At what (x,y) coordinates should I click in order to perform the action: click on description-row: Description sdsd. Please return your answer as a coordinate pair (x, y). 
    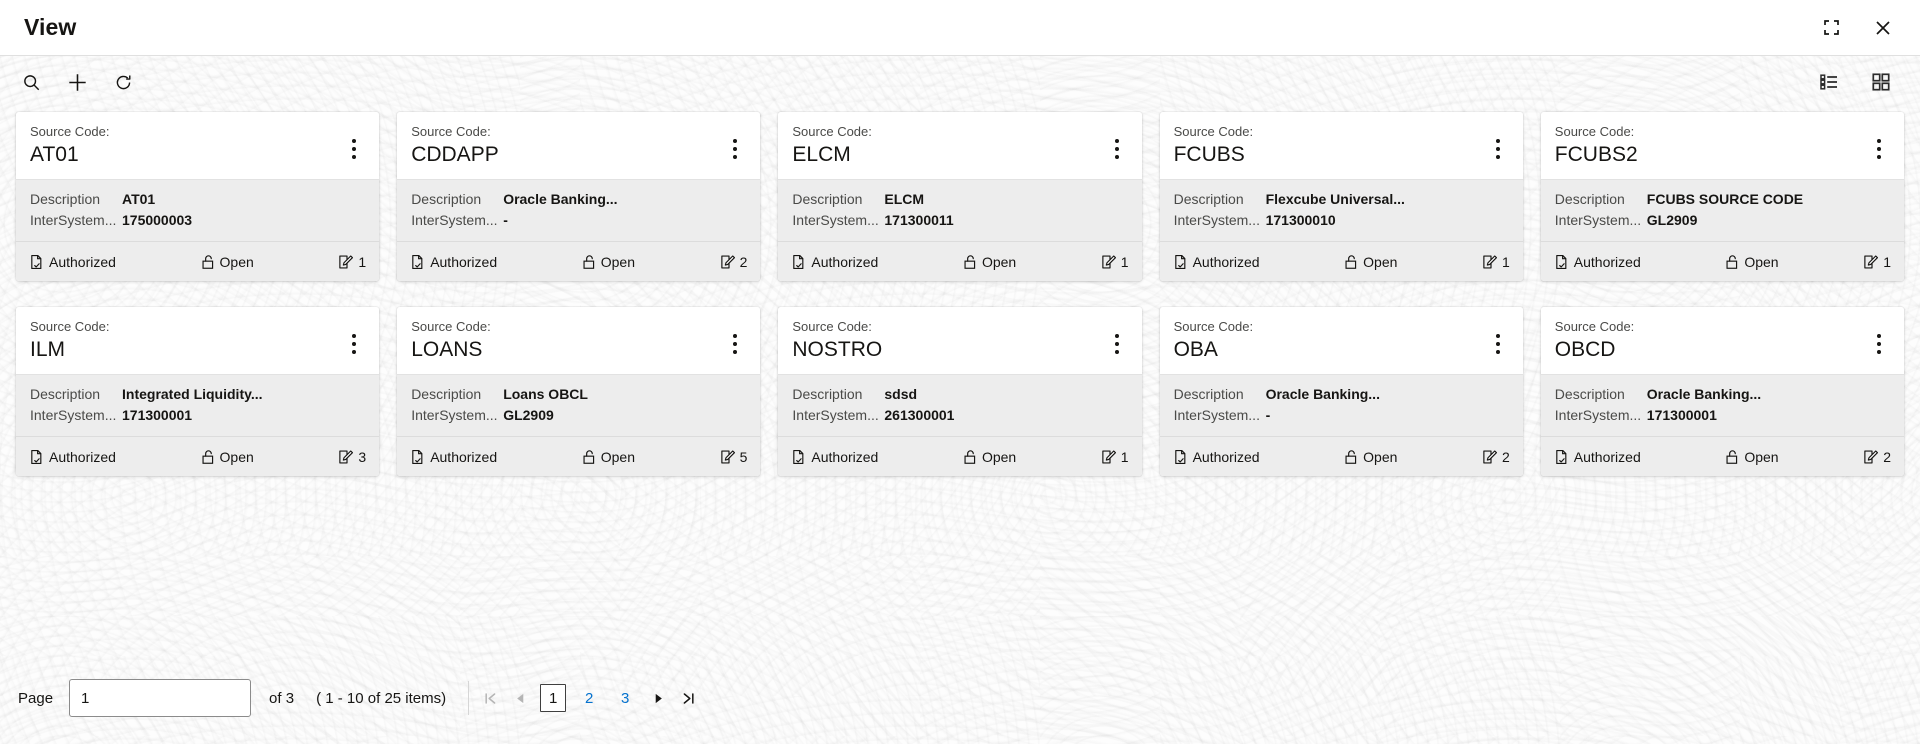
    Looking at the image, I should click on (959, 394).